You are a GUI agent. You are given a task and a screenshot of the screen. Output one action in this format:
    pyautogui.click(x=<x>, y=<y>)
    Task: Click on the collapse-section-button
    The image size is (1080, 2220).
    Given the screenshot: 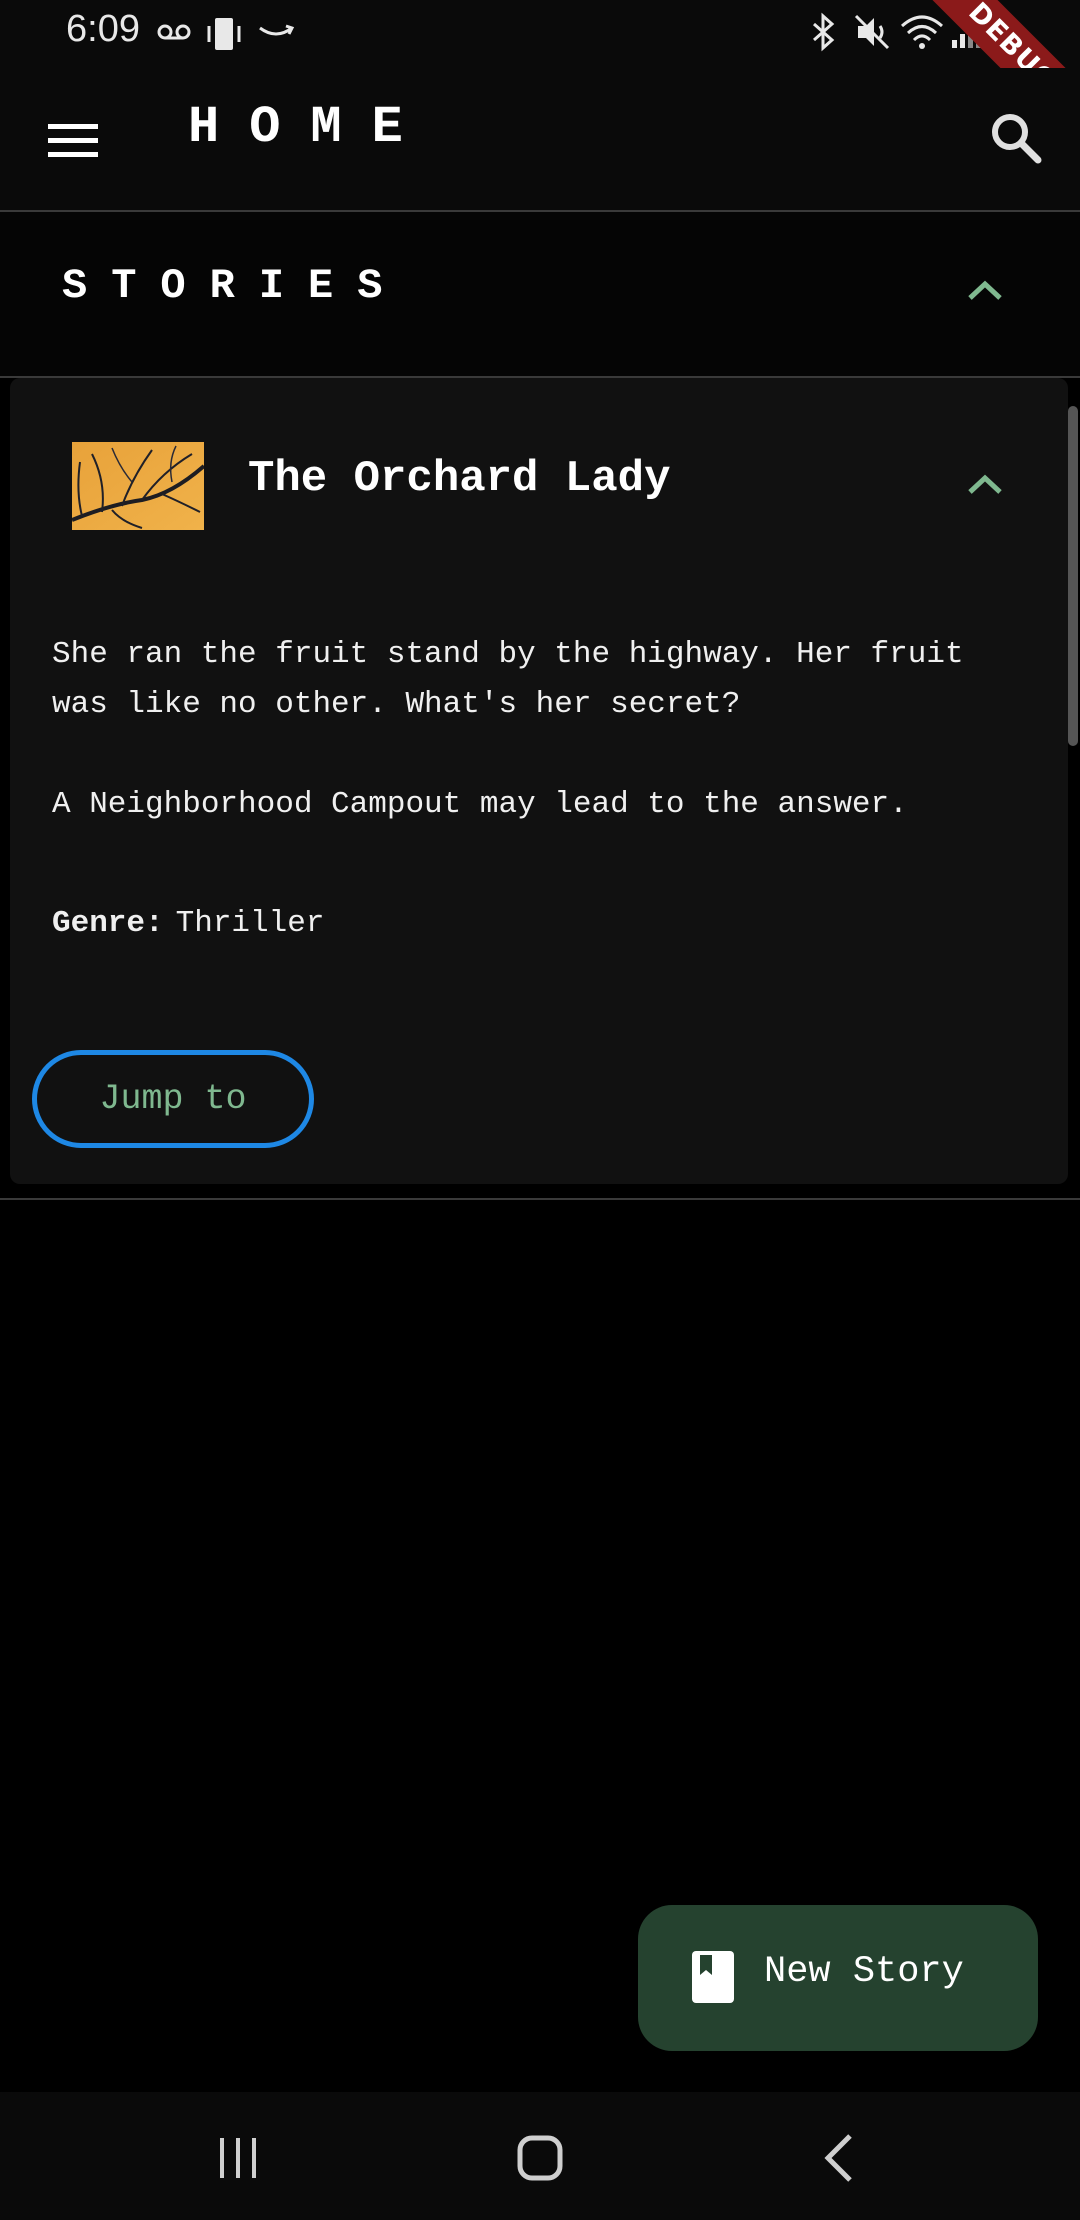 What is the action you would take?
    pyautogui.click(x=985, y=291)
    